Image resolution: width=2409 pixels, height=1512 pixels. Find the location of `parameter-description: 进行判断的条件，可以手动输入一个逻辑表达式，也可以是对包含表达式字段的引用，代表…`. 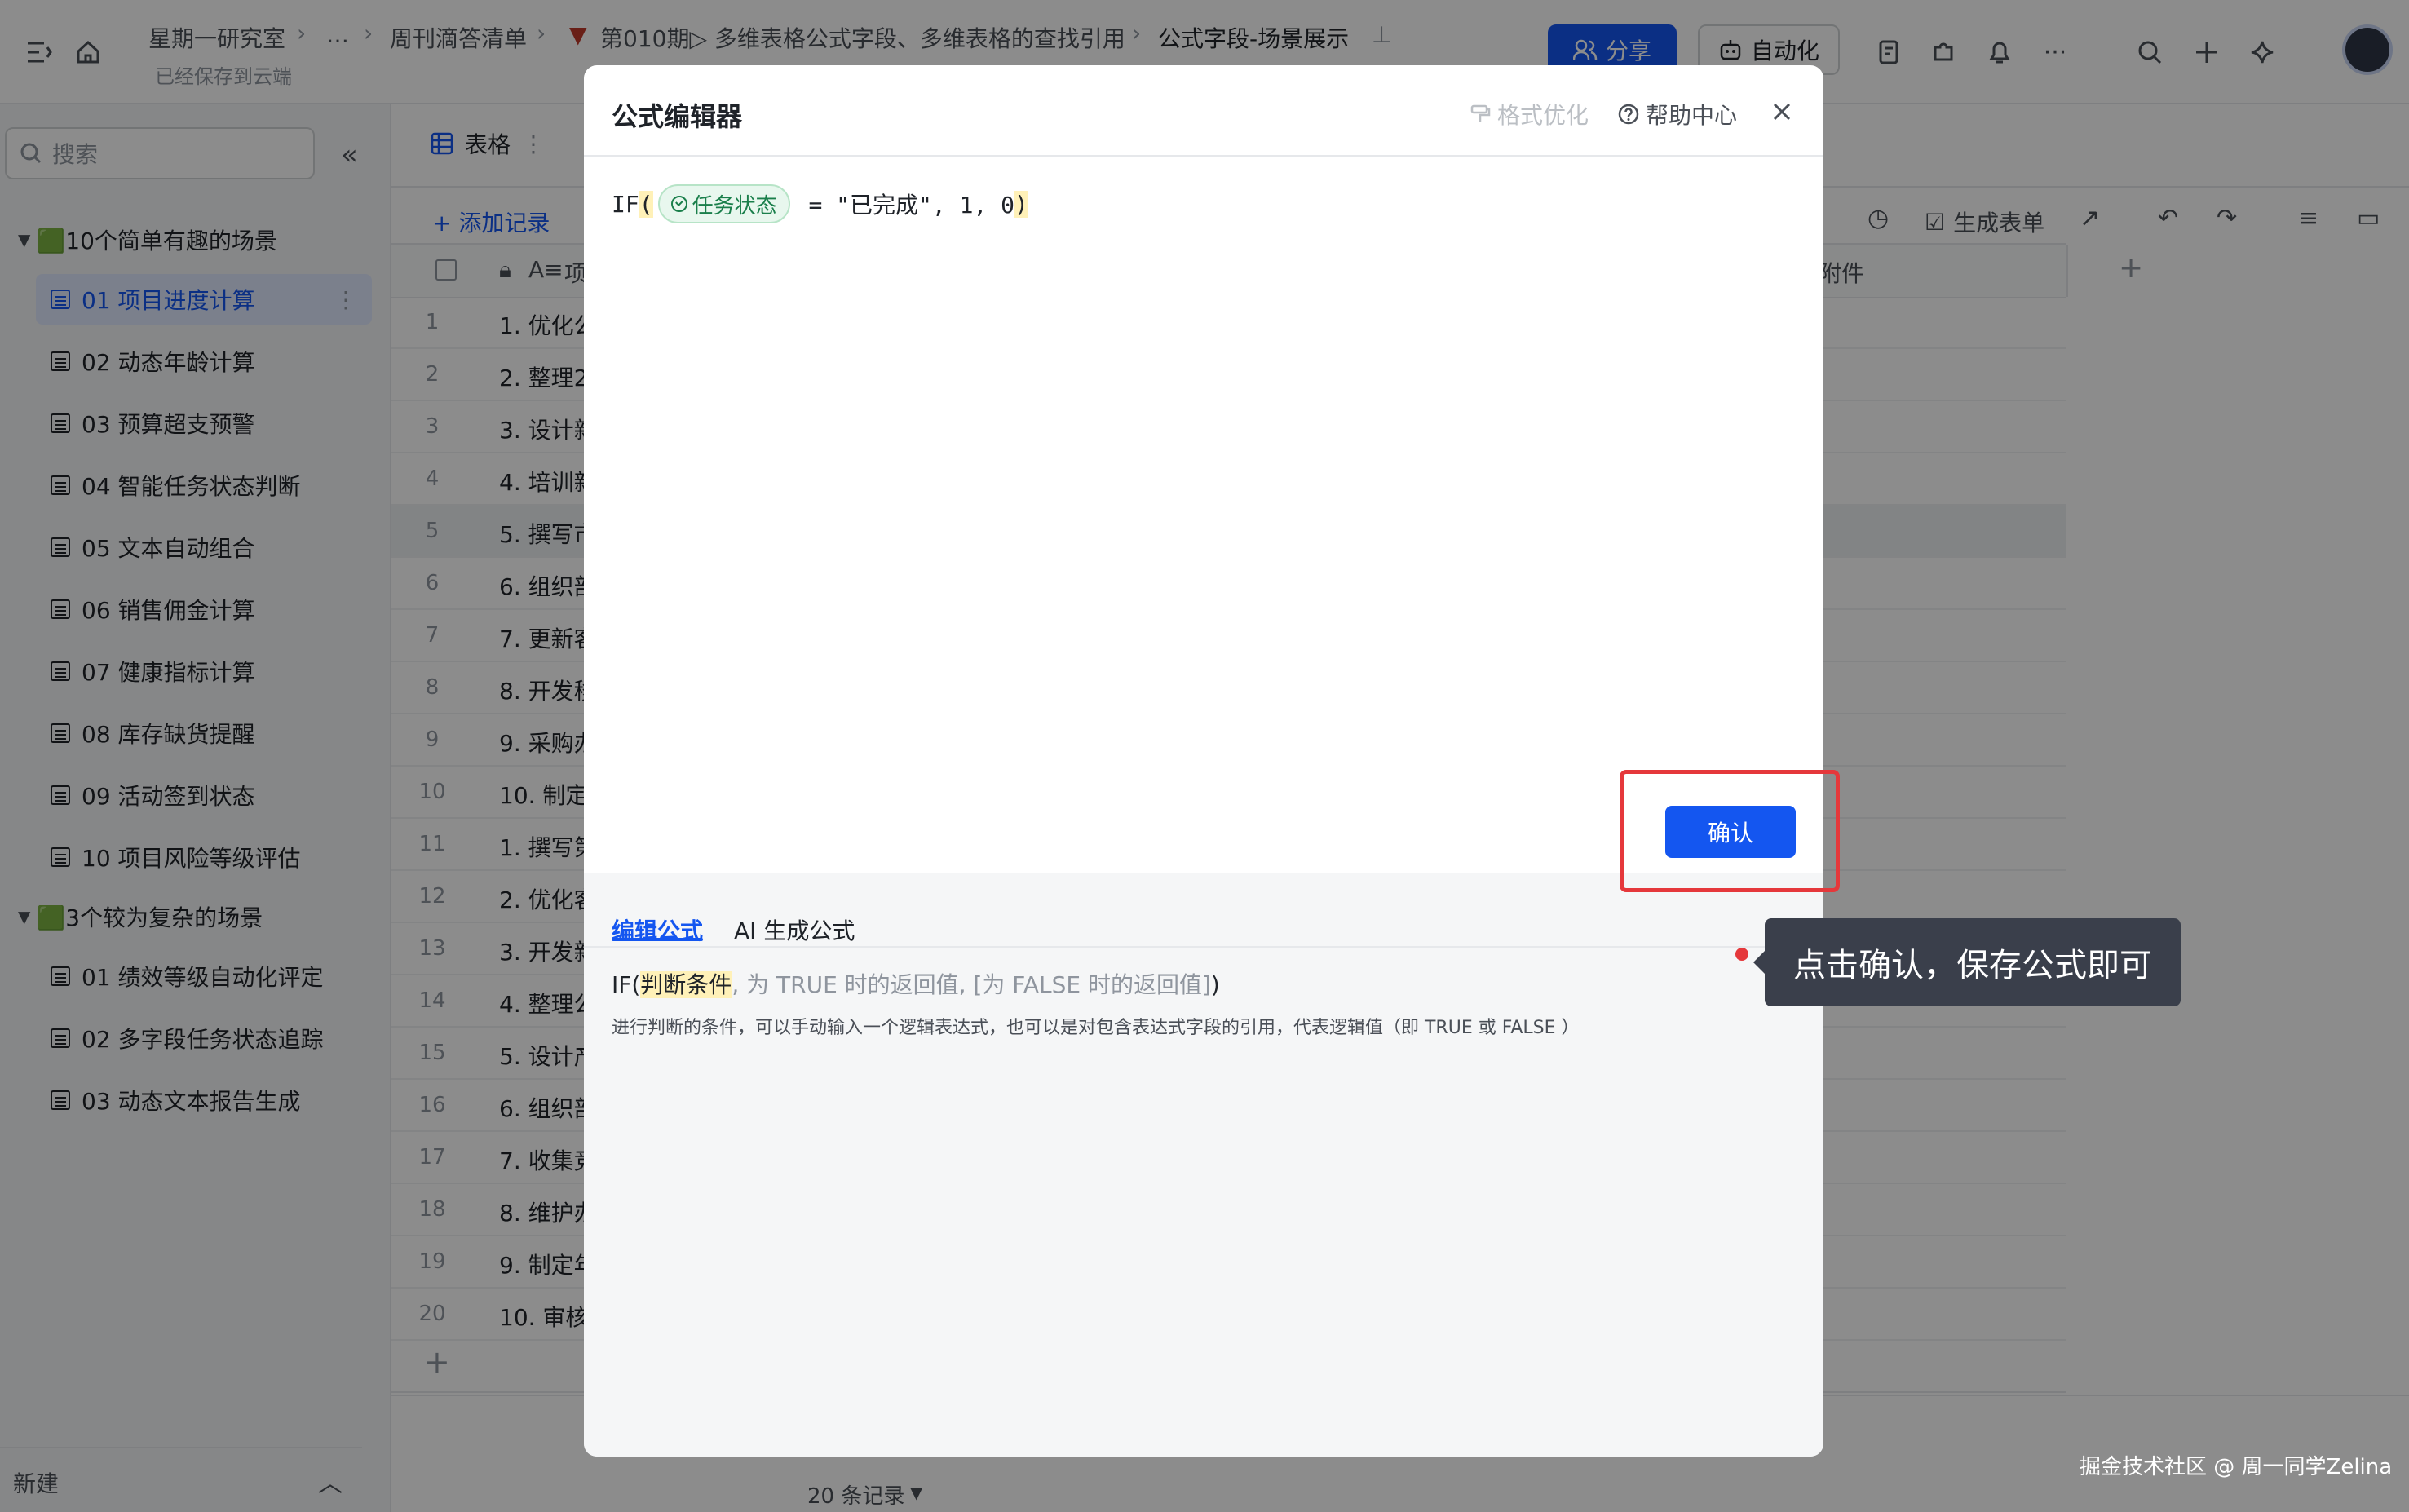

parameter-description: 进行判断的条件，可以手动输入一个逻辑表达式，也可以是对包含表达式字段的引用，代表… is located at coordinates (1096, 1028).